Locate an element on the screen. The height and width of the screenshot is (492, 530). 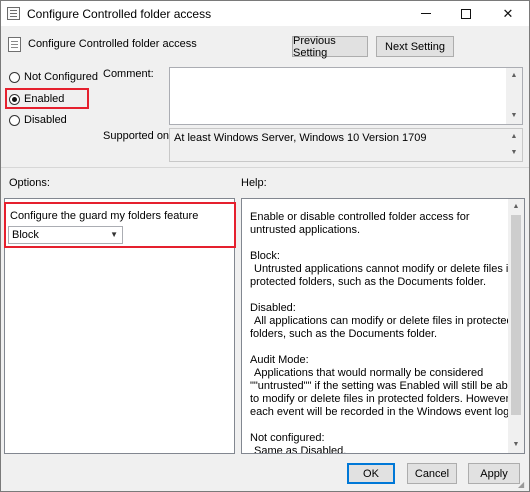
radio-enabled: Enabled is located at coordinates (36, 99).